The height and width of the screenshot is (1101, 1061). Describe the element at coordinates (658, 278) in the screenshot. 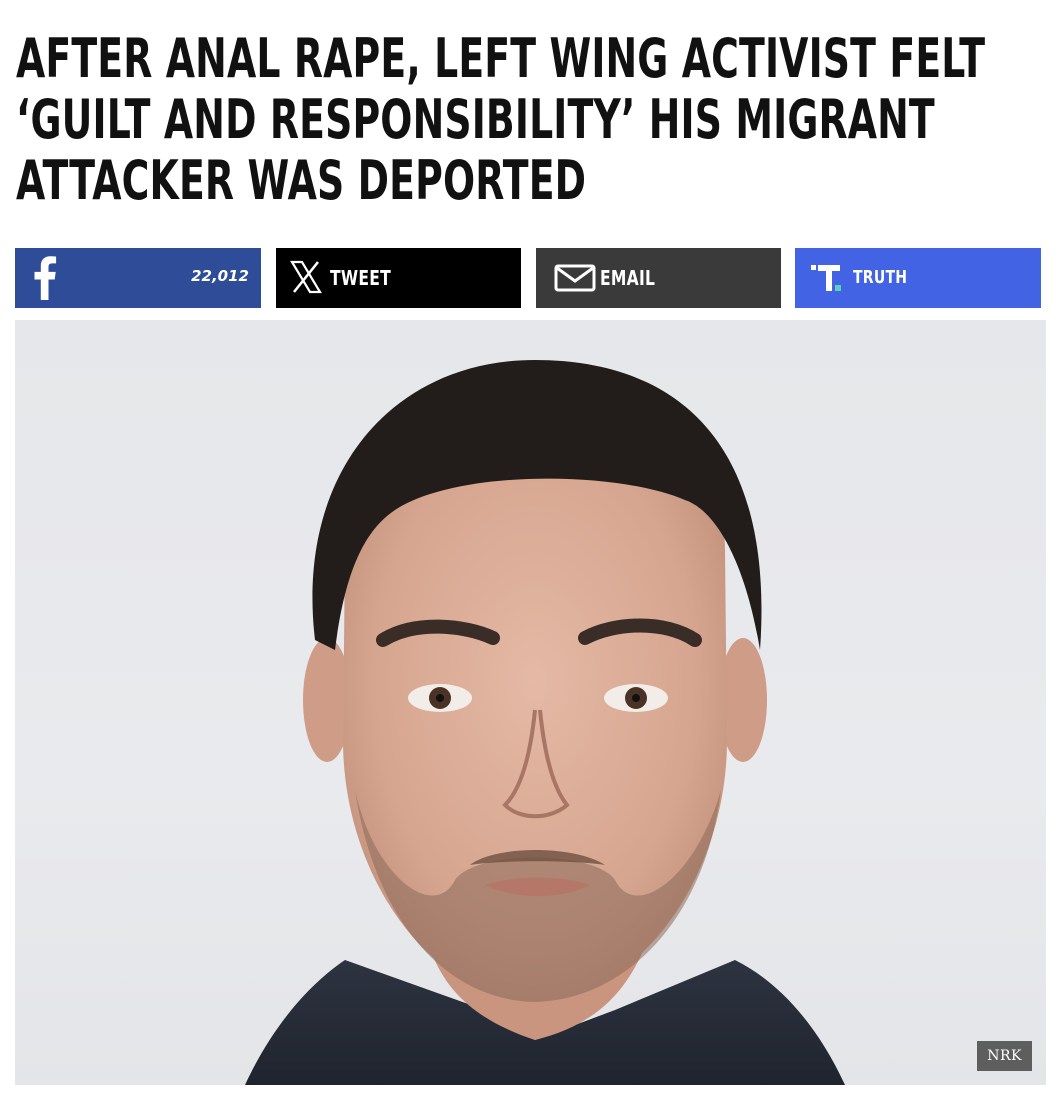

I see `email-share-button: EMAIL` at that location.